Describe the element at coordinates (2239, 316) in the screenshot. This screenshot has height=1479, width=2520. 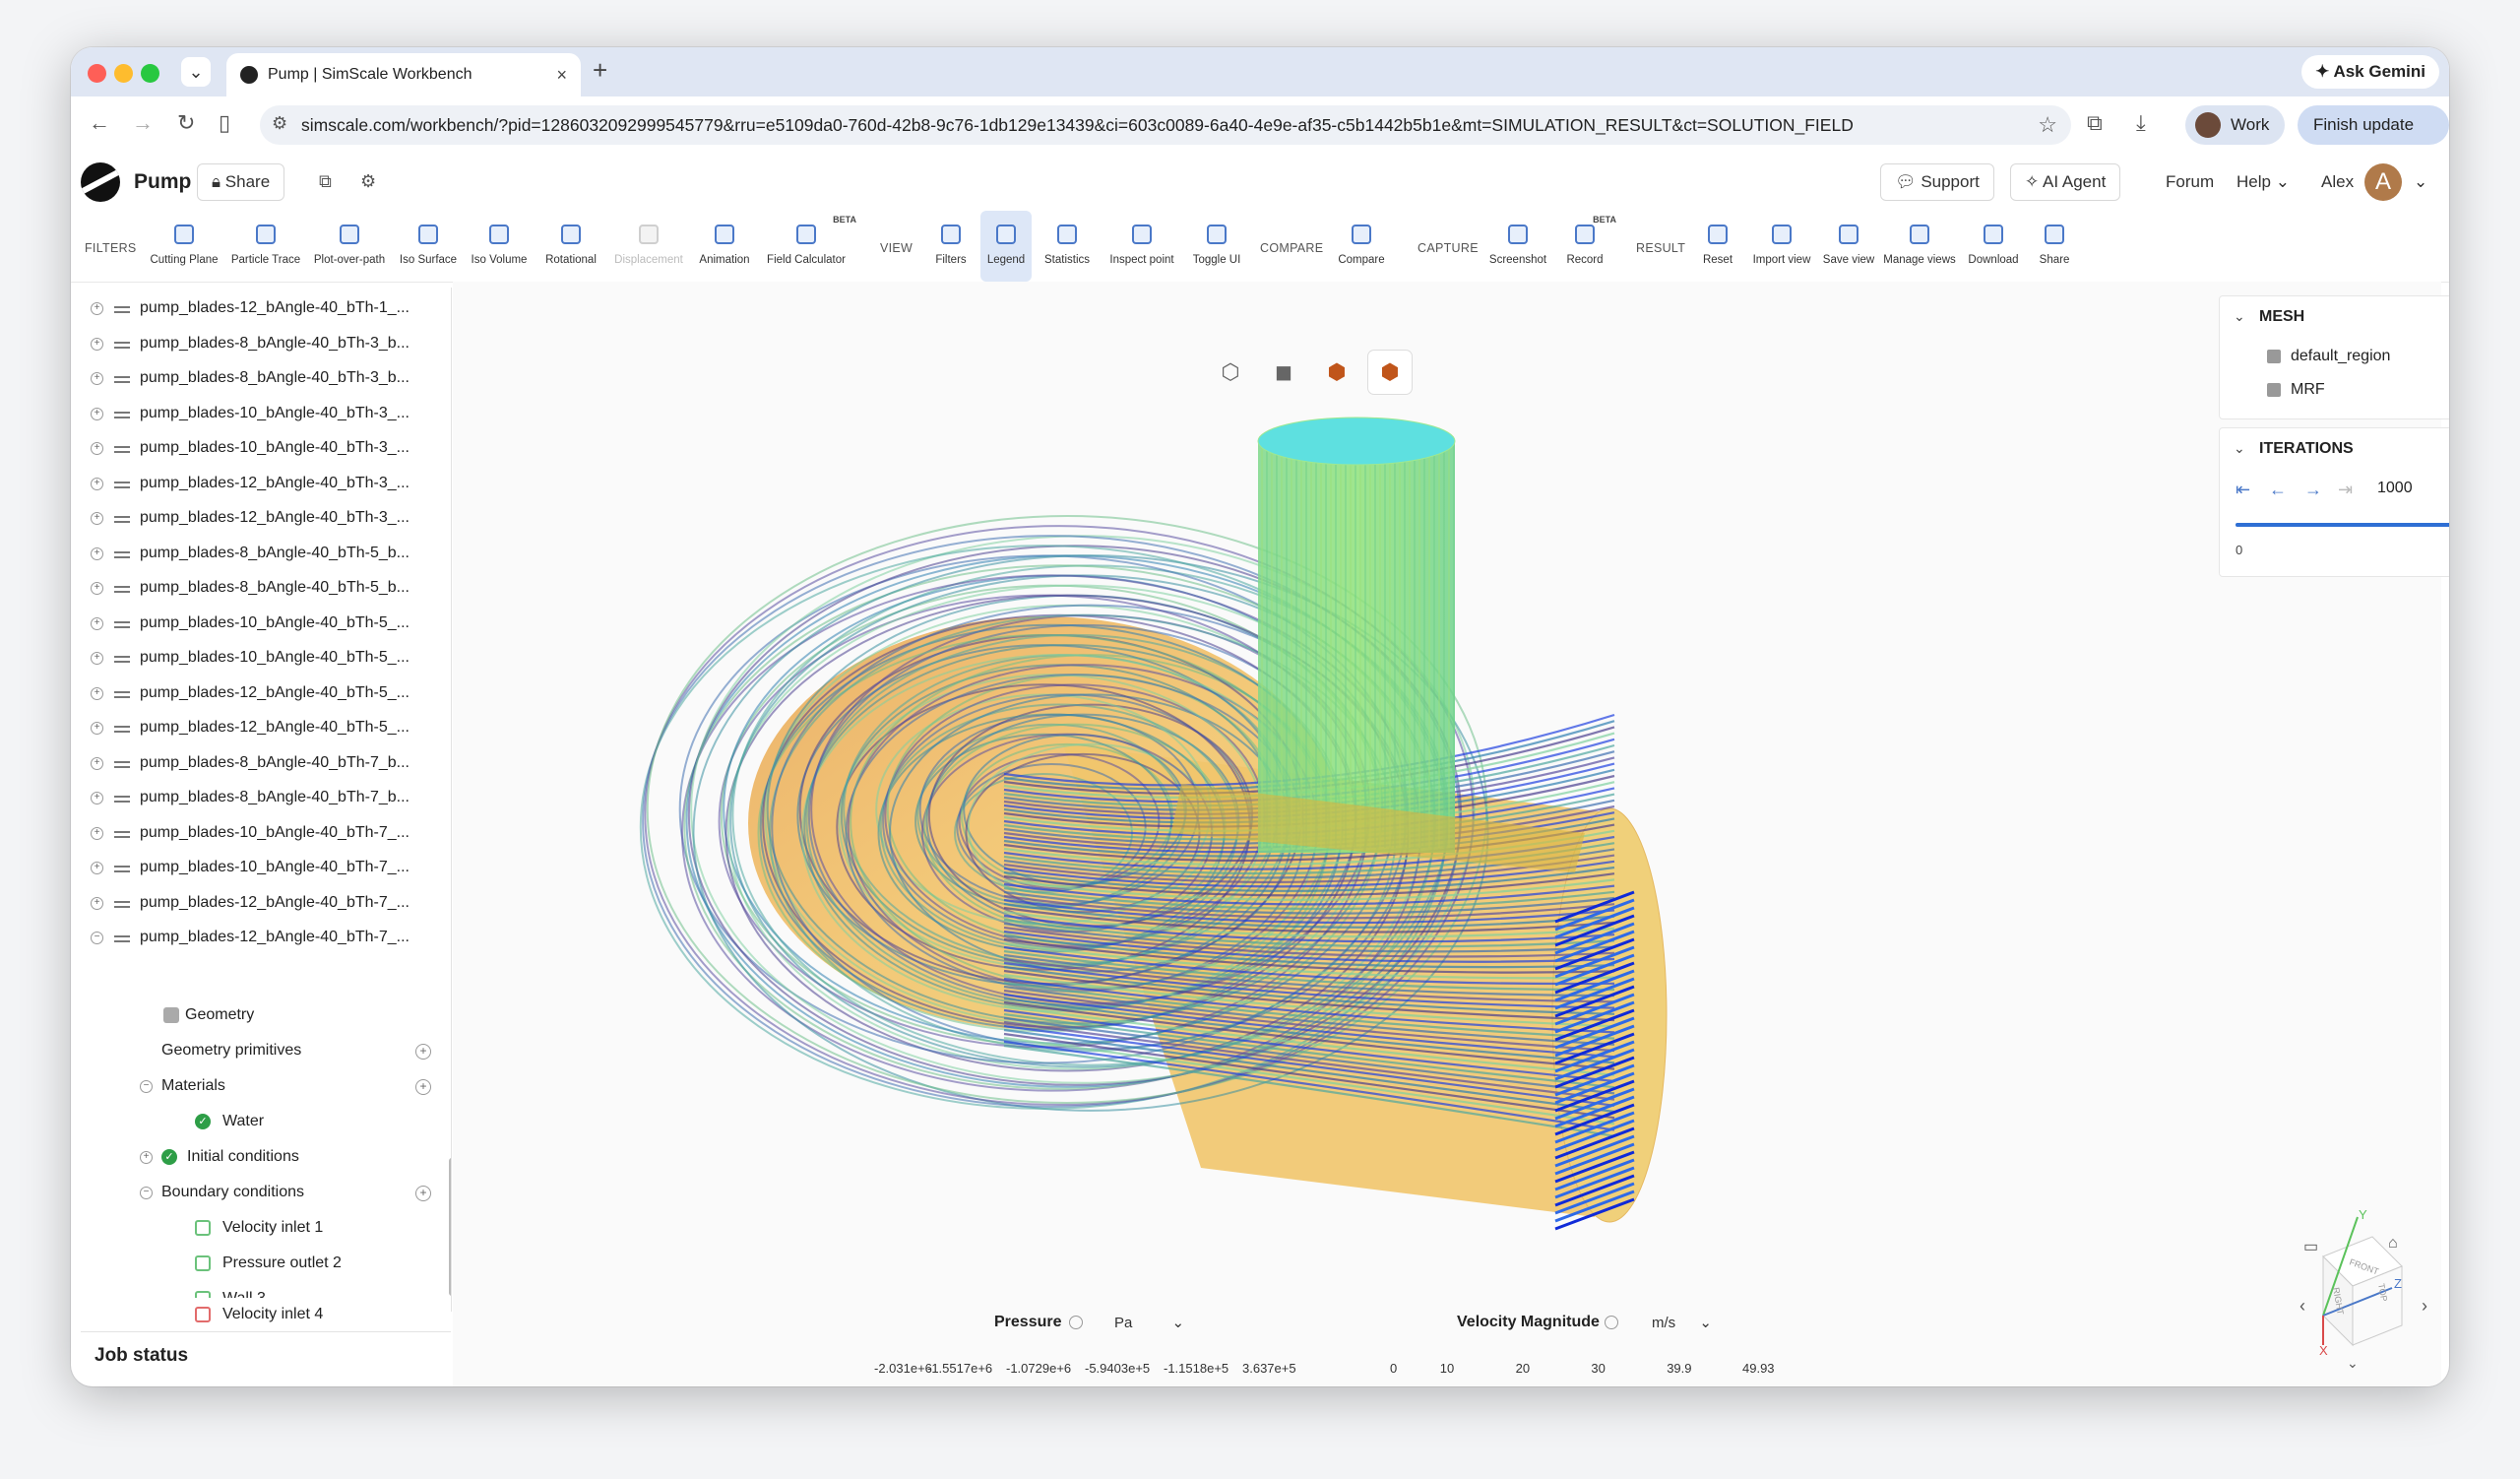
I see `chevron-down-icon: ⌄` at that location.